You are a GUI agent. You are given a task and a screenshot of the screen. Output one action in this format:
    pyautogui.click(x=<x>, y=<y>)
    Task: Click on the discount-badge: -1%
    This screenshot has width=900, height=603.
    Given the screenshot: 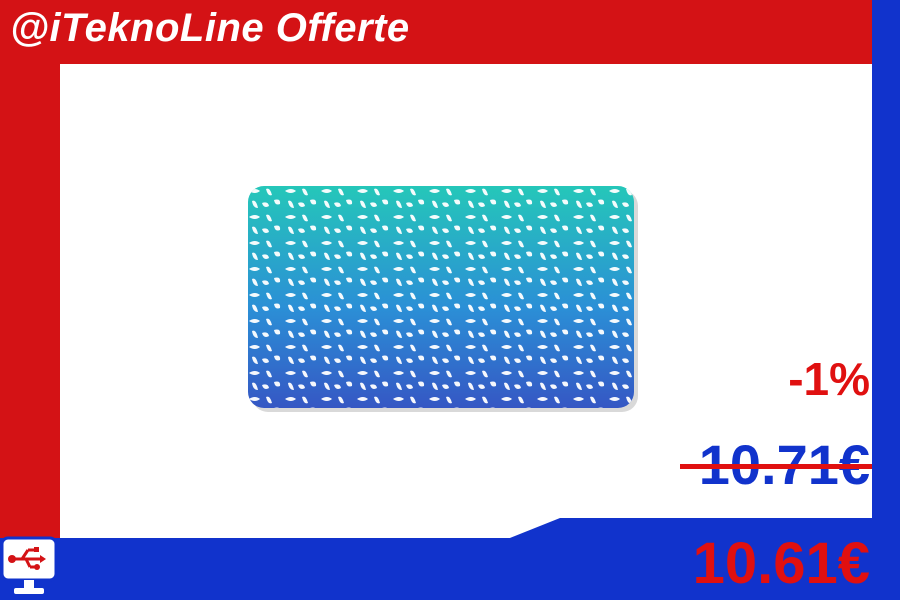 What is the action you would take?
    pyautogui.click(x=829, y=379)
    